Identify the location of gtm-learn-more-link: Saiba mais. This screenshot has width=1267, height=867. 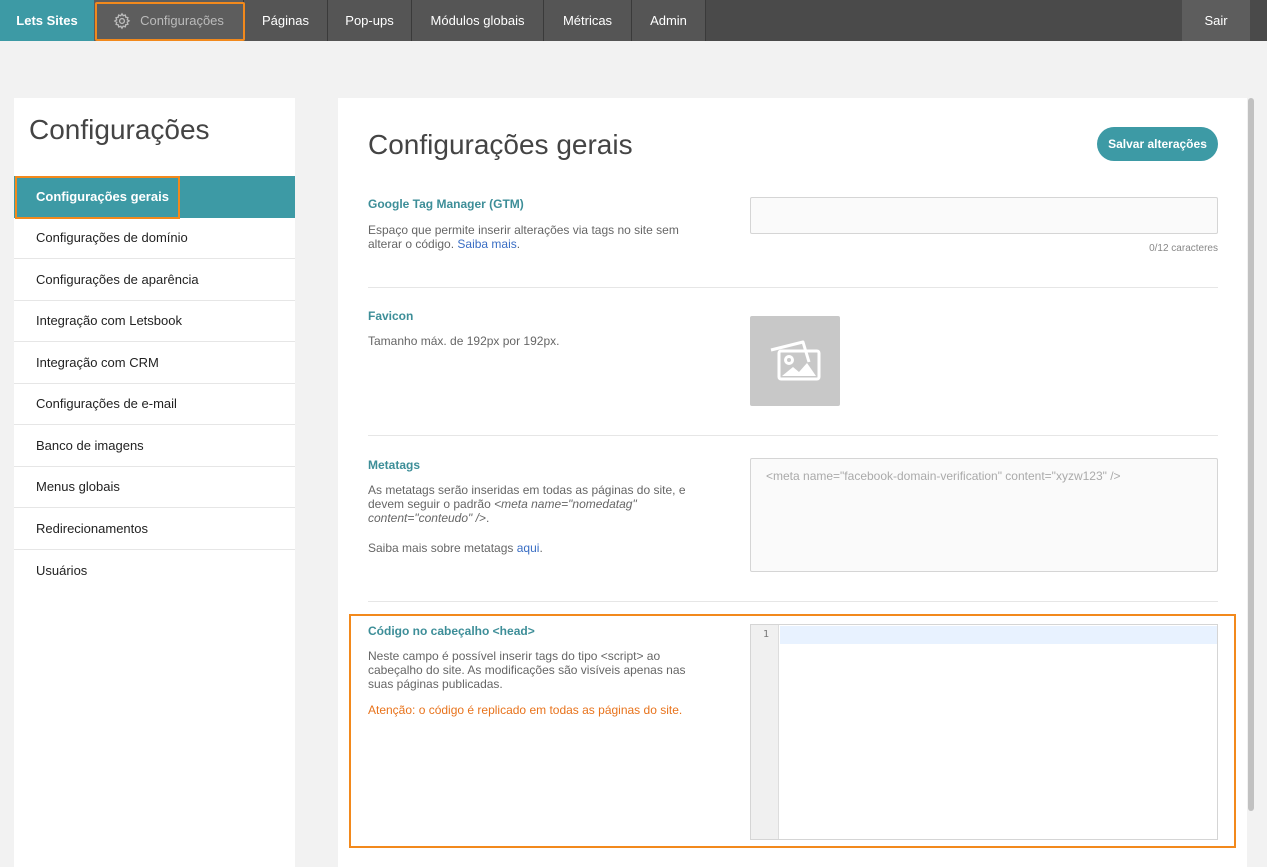
(486, 244).